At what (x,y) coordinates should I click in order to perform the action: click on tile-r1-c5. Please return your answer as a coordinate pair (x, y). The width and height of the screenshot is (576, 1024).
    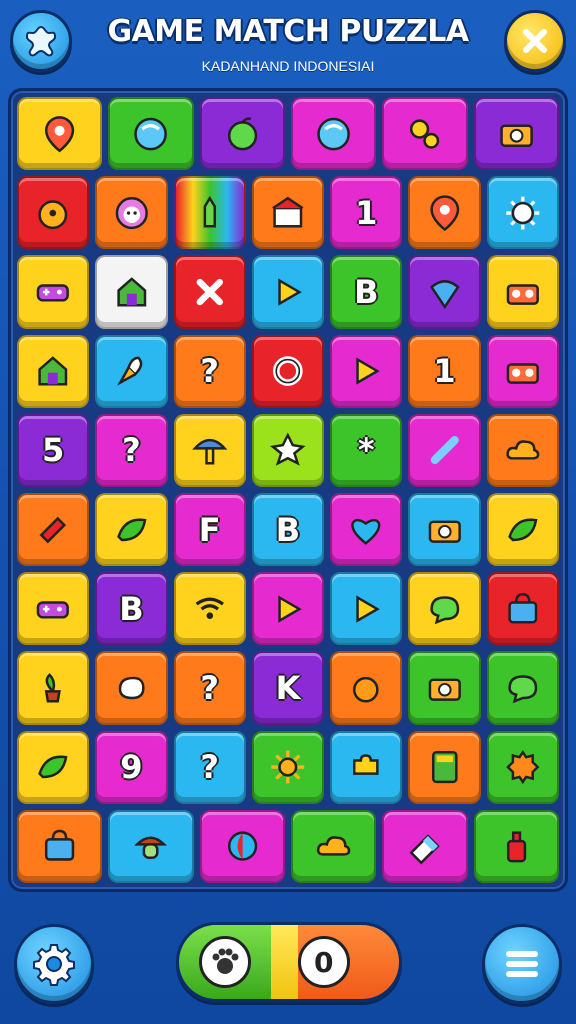
    Looking at the image, I should click on (425, 134).